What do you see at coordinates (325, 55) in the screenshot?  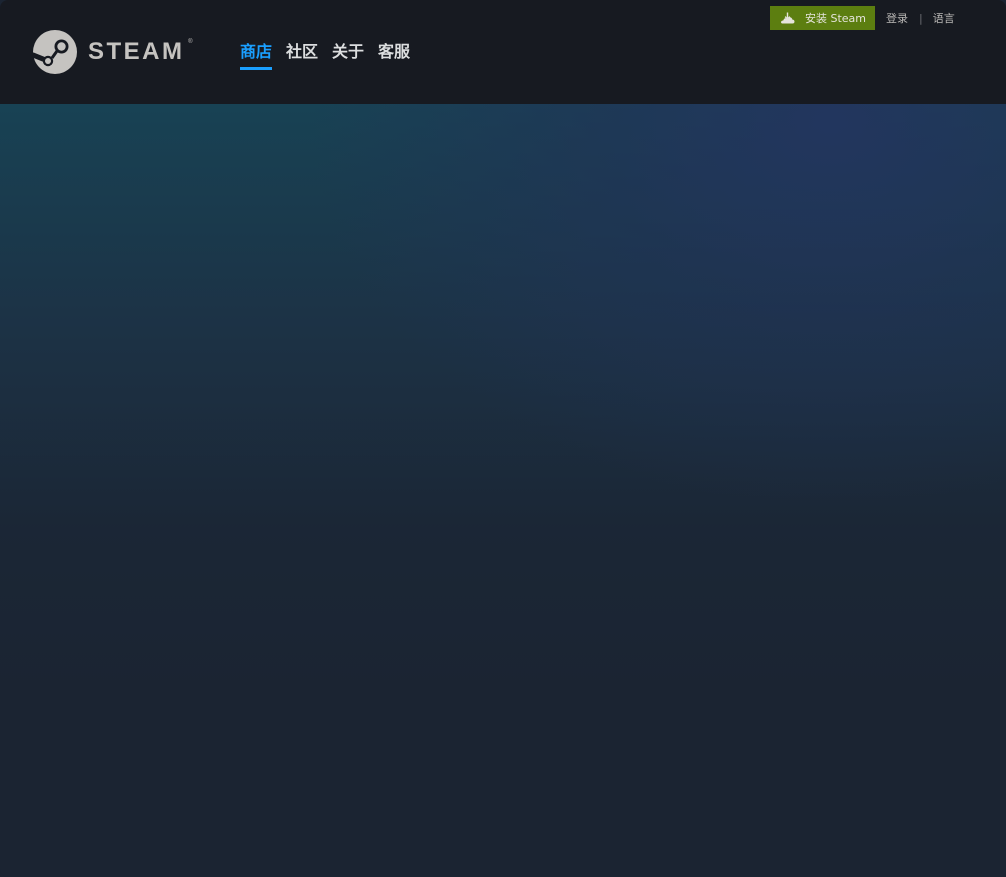 I see `main-nav: 商店 社区 关于 客服` at bounding box center [325, 55].